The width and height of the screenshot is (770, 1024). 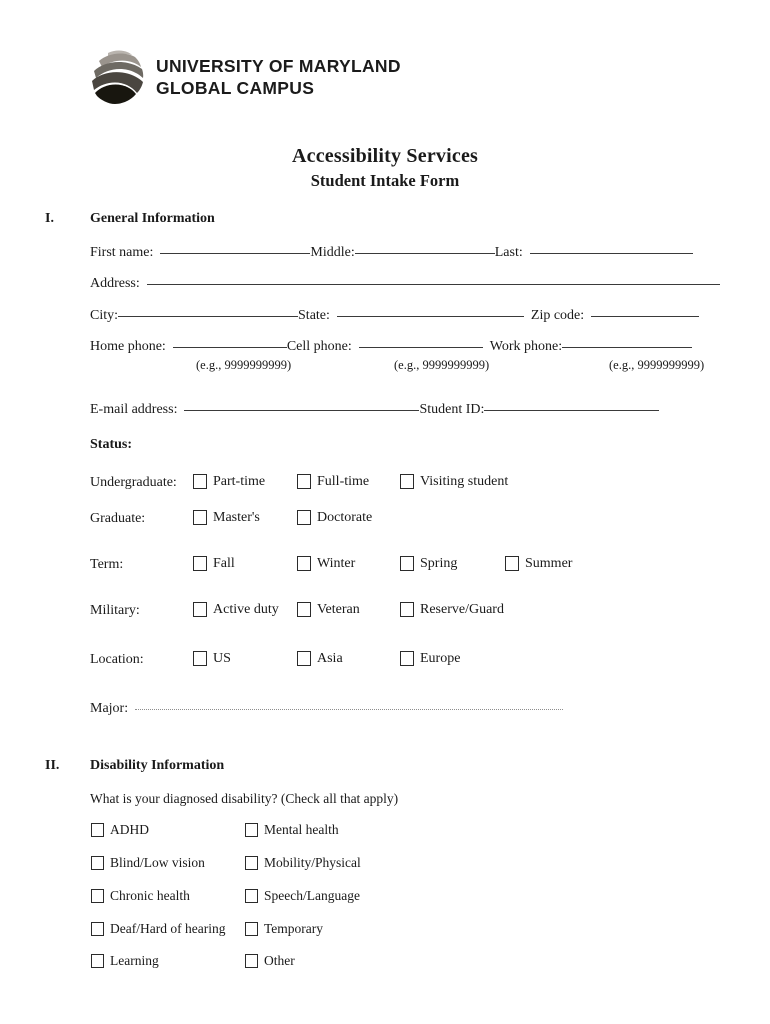 I want to click on section-heading-general-information: General Information, so click(x=152, y=218).